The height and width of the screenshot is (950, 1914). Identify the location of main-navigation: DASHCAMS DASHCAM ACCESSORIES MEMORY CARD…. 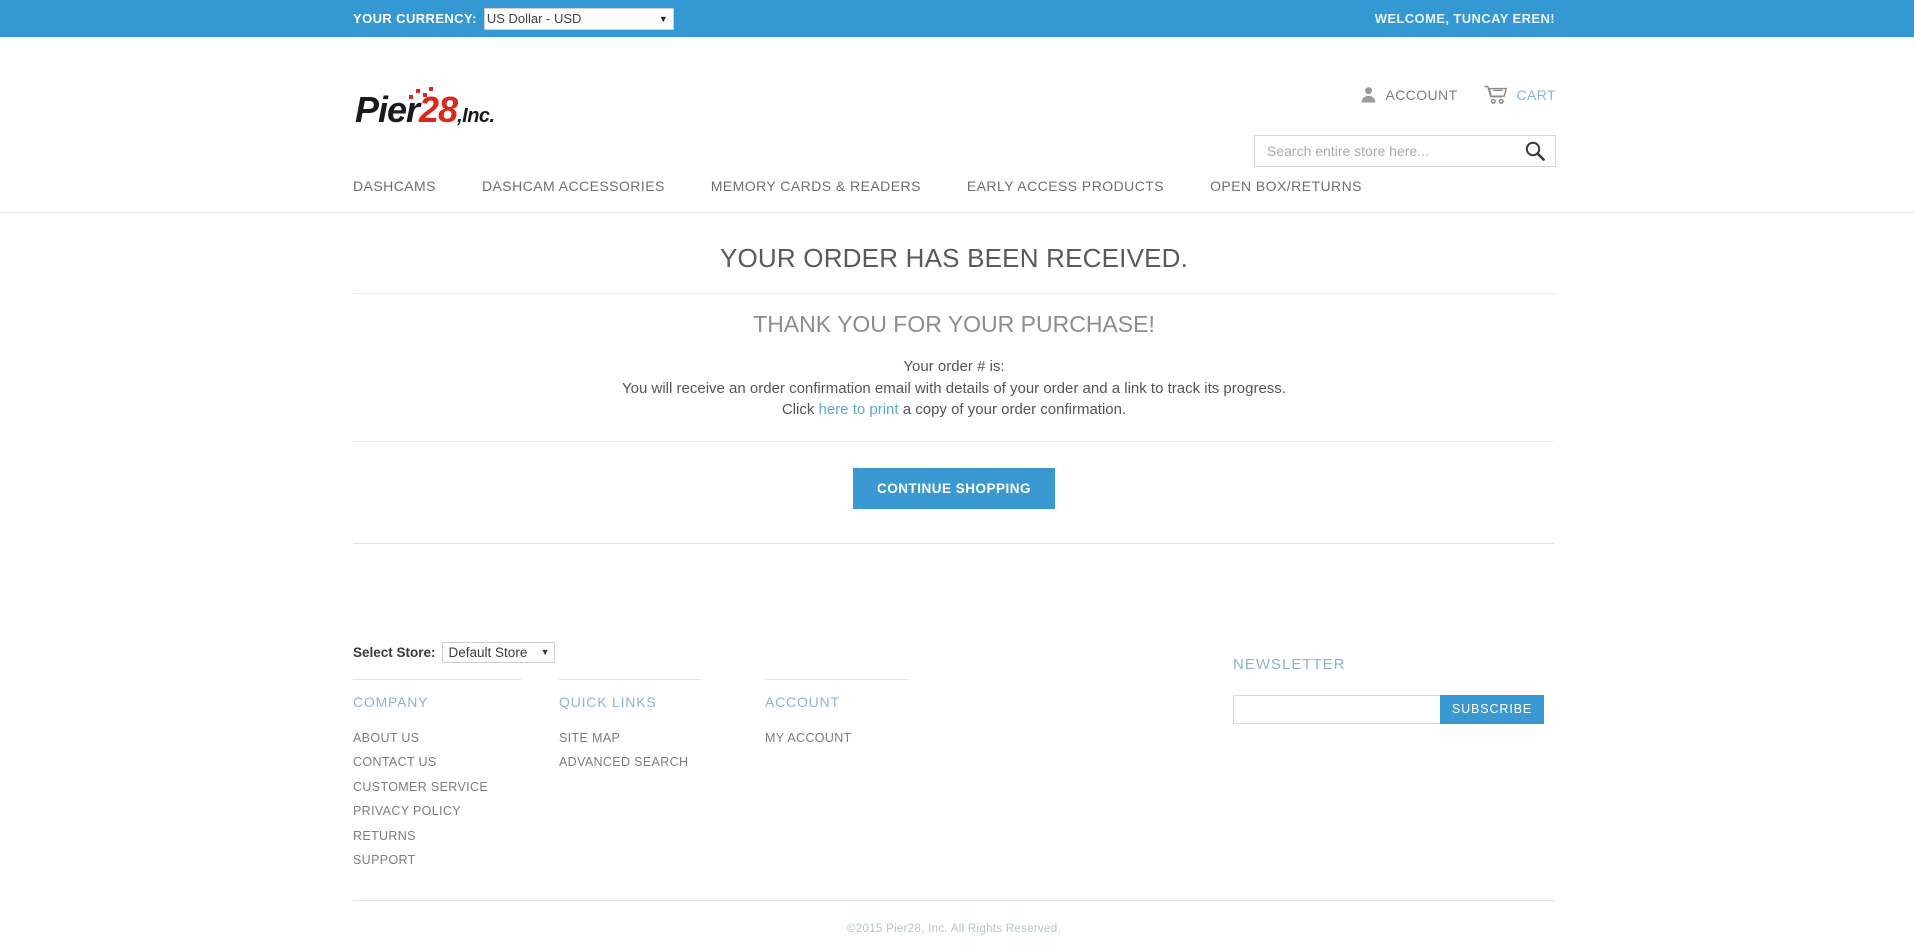
(957, 186).